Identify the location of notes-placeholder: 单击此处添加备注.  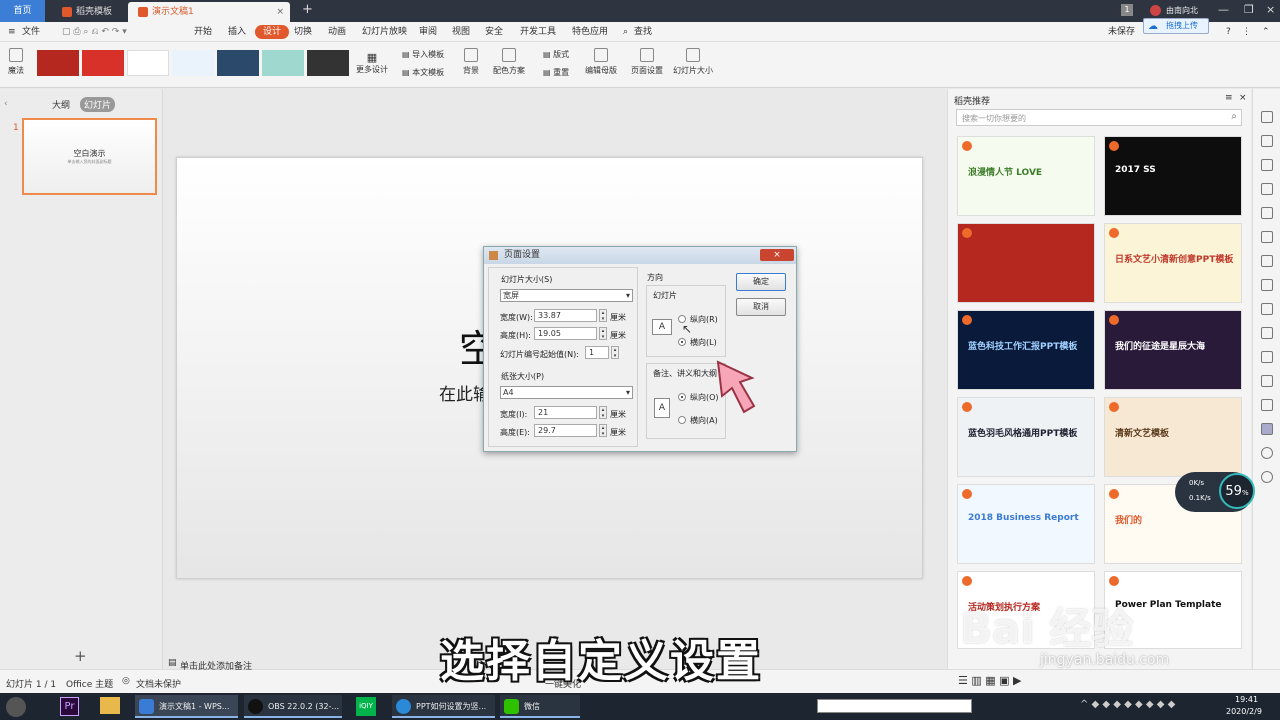
(216, 665).